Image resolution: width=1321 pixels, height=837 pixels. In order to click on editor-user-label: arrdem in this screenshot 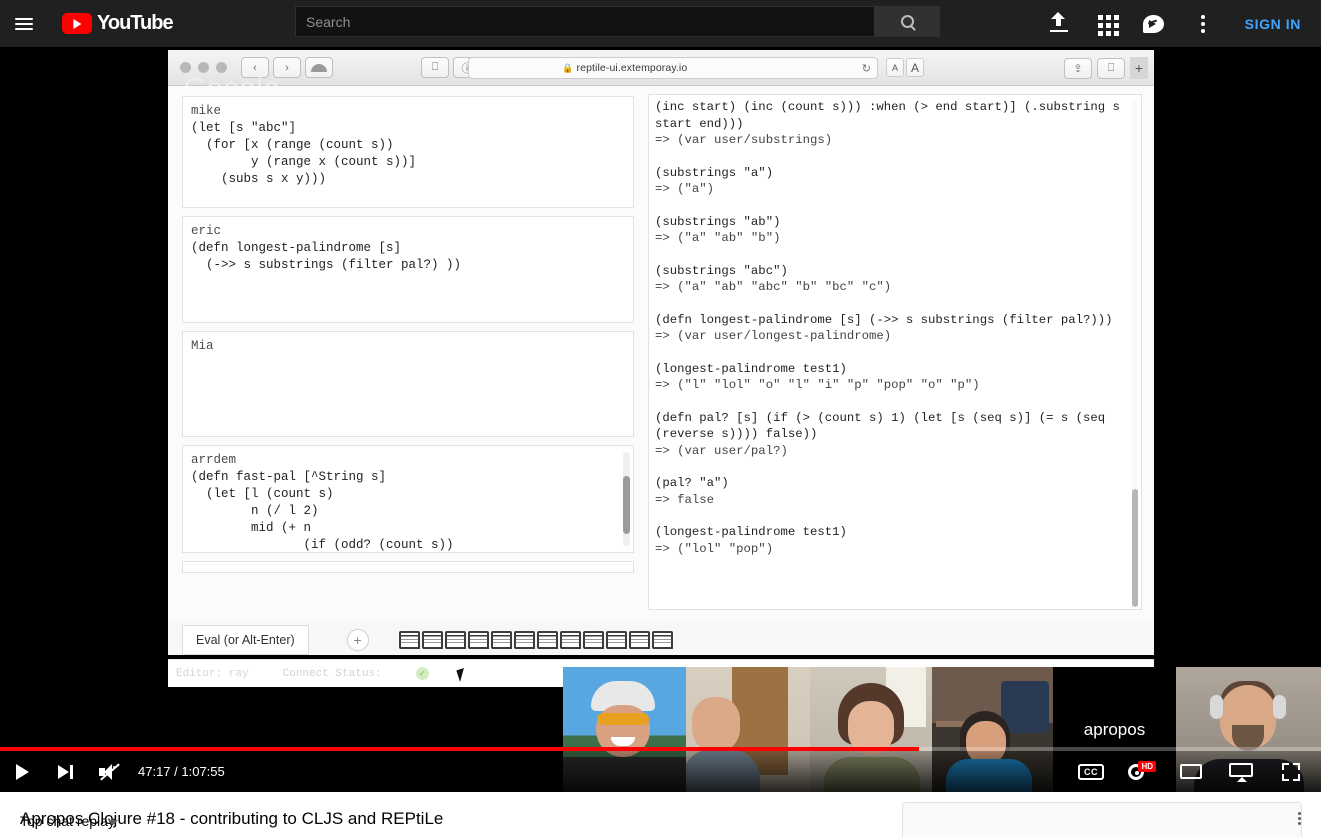, I will do `click(214, 460)`.